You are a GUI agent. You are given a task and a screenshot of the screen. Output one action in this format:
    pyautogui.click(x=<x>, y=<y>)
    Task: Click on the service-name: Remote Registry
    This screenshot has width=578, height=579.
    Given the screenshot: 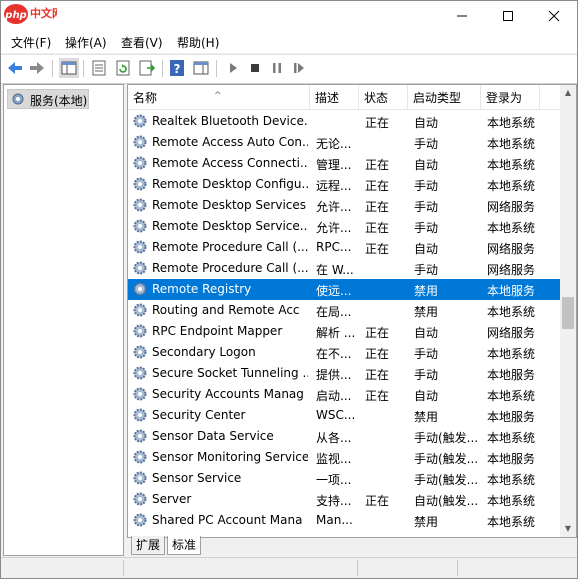 What is the action you would take?
    pyautogui.click(x=202, y=289)
    